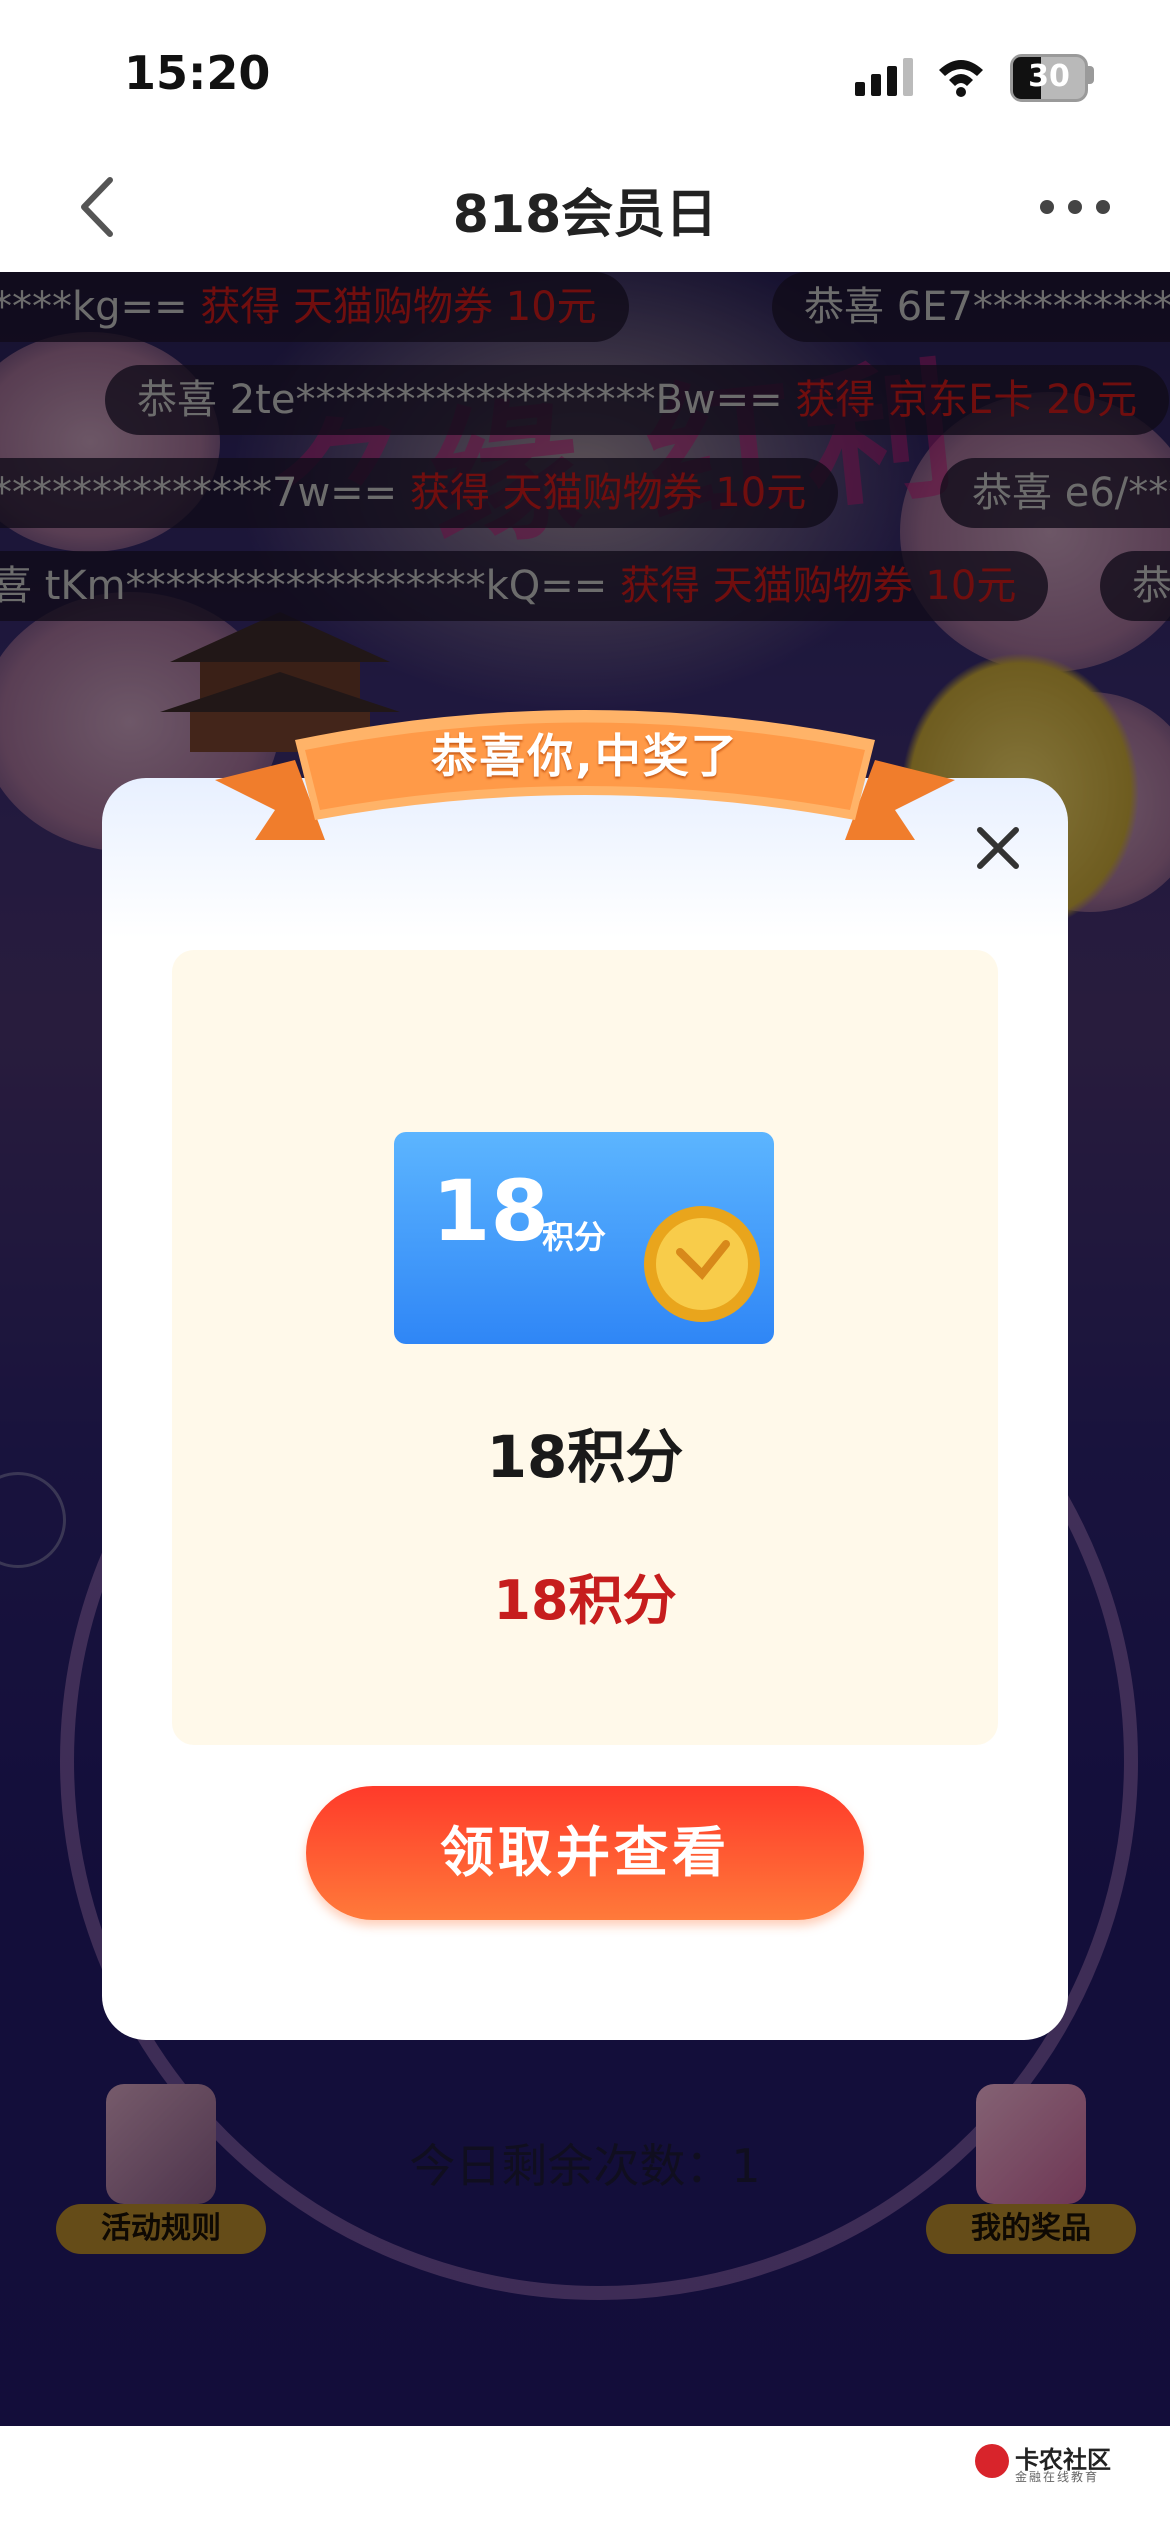 This screenshot has width=1170, height=2532. What do you see at coordinates (998, 848) in the screenshot?
I see `close-icon` at bounding box center [998, 848].